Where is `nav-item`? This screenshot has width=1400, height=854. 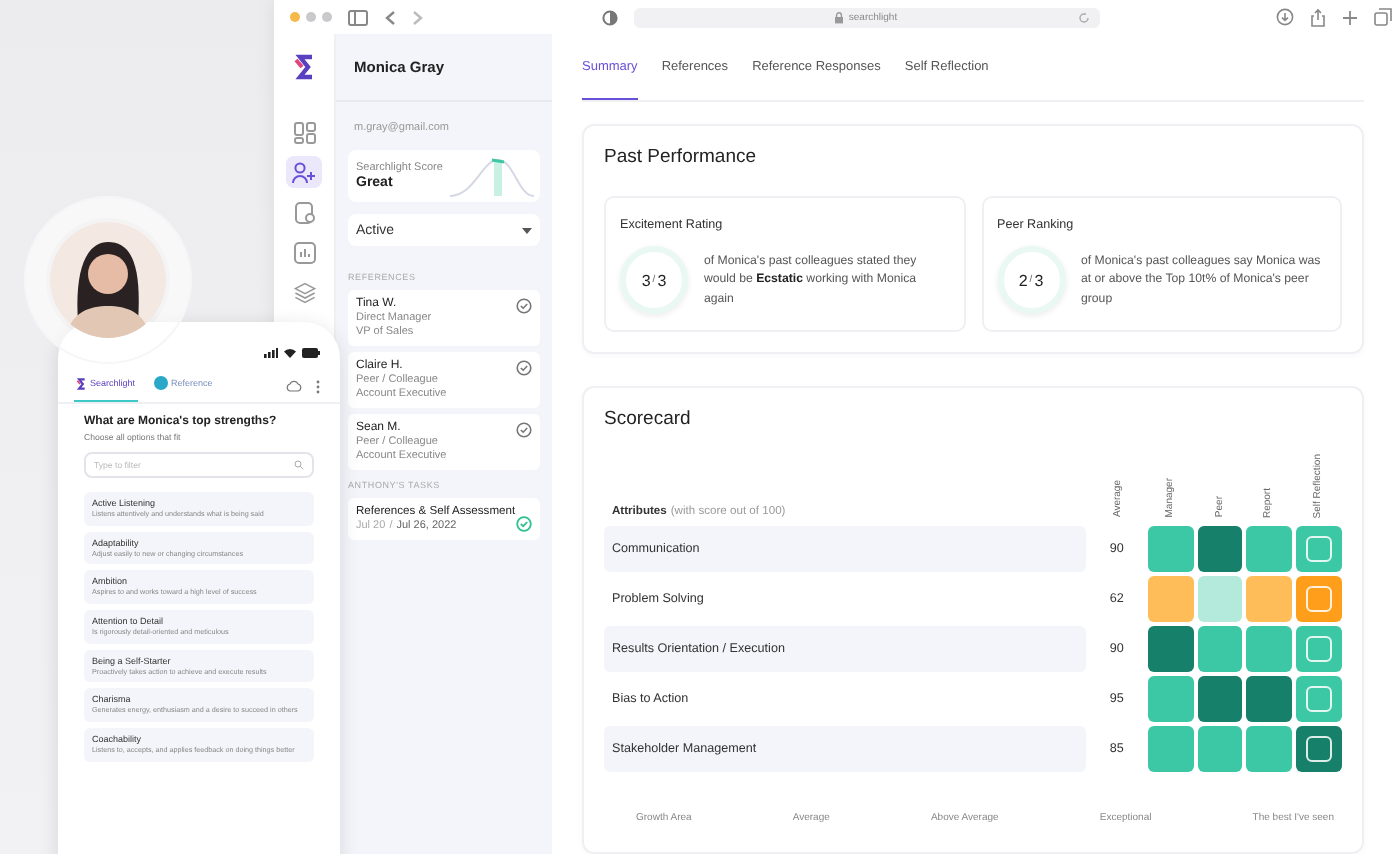
nav-item is located at coordinates (304, 172).